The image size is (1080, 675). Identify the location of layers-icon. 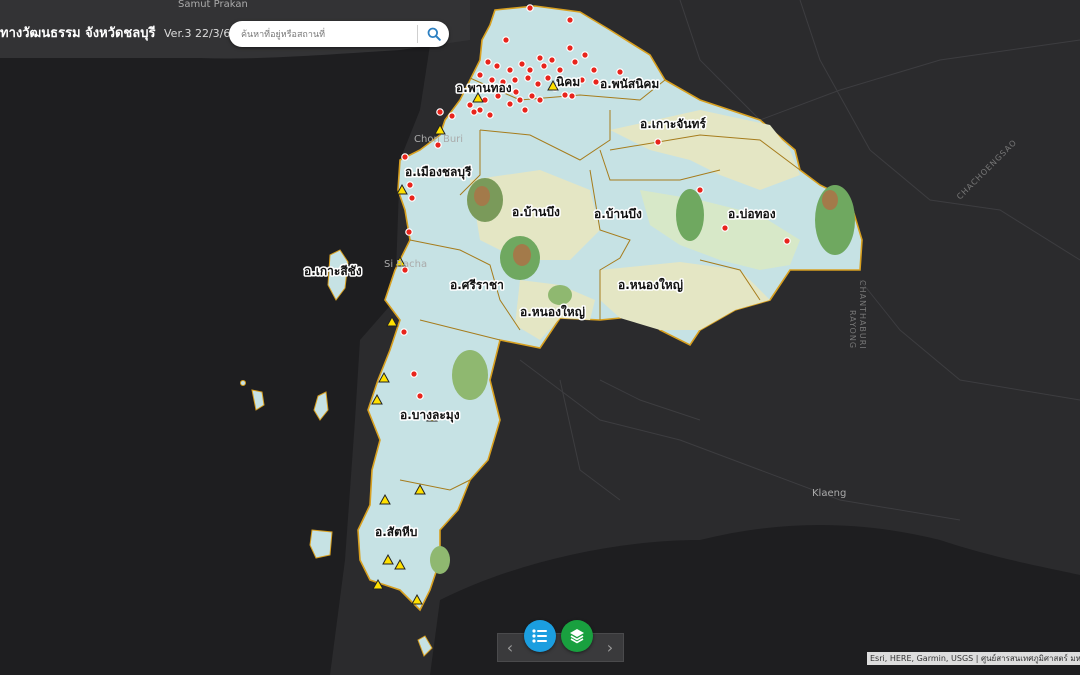
(577, 636).